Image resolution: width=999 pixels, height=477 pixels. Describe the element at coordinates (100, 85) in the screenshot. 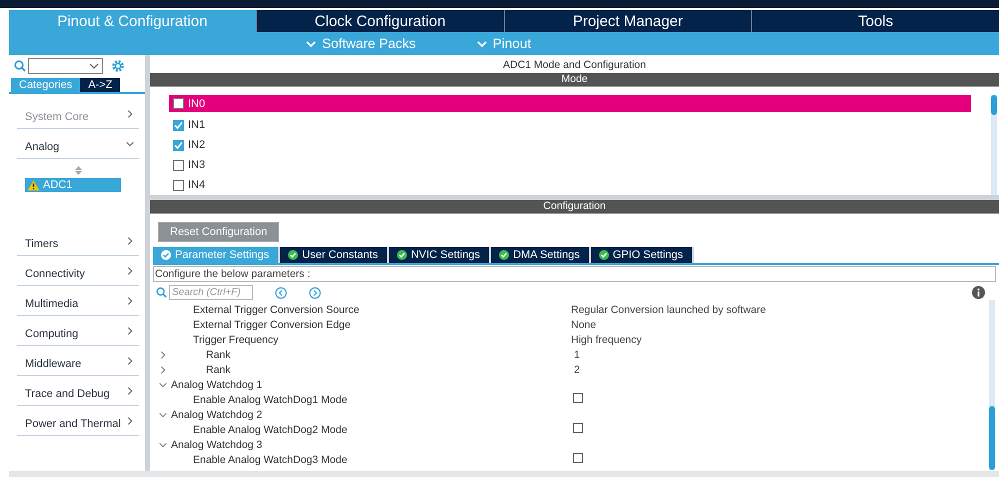

I see `view-tab: A->Z` at that location.